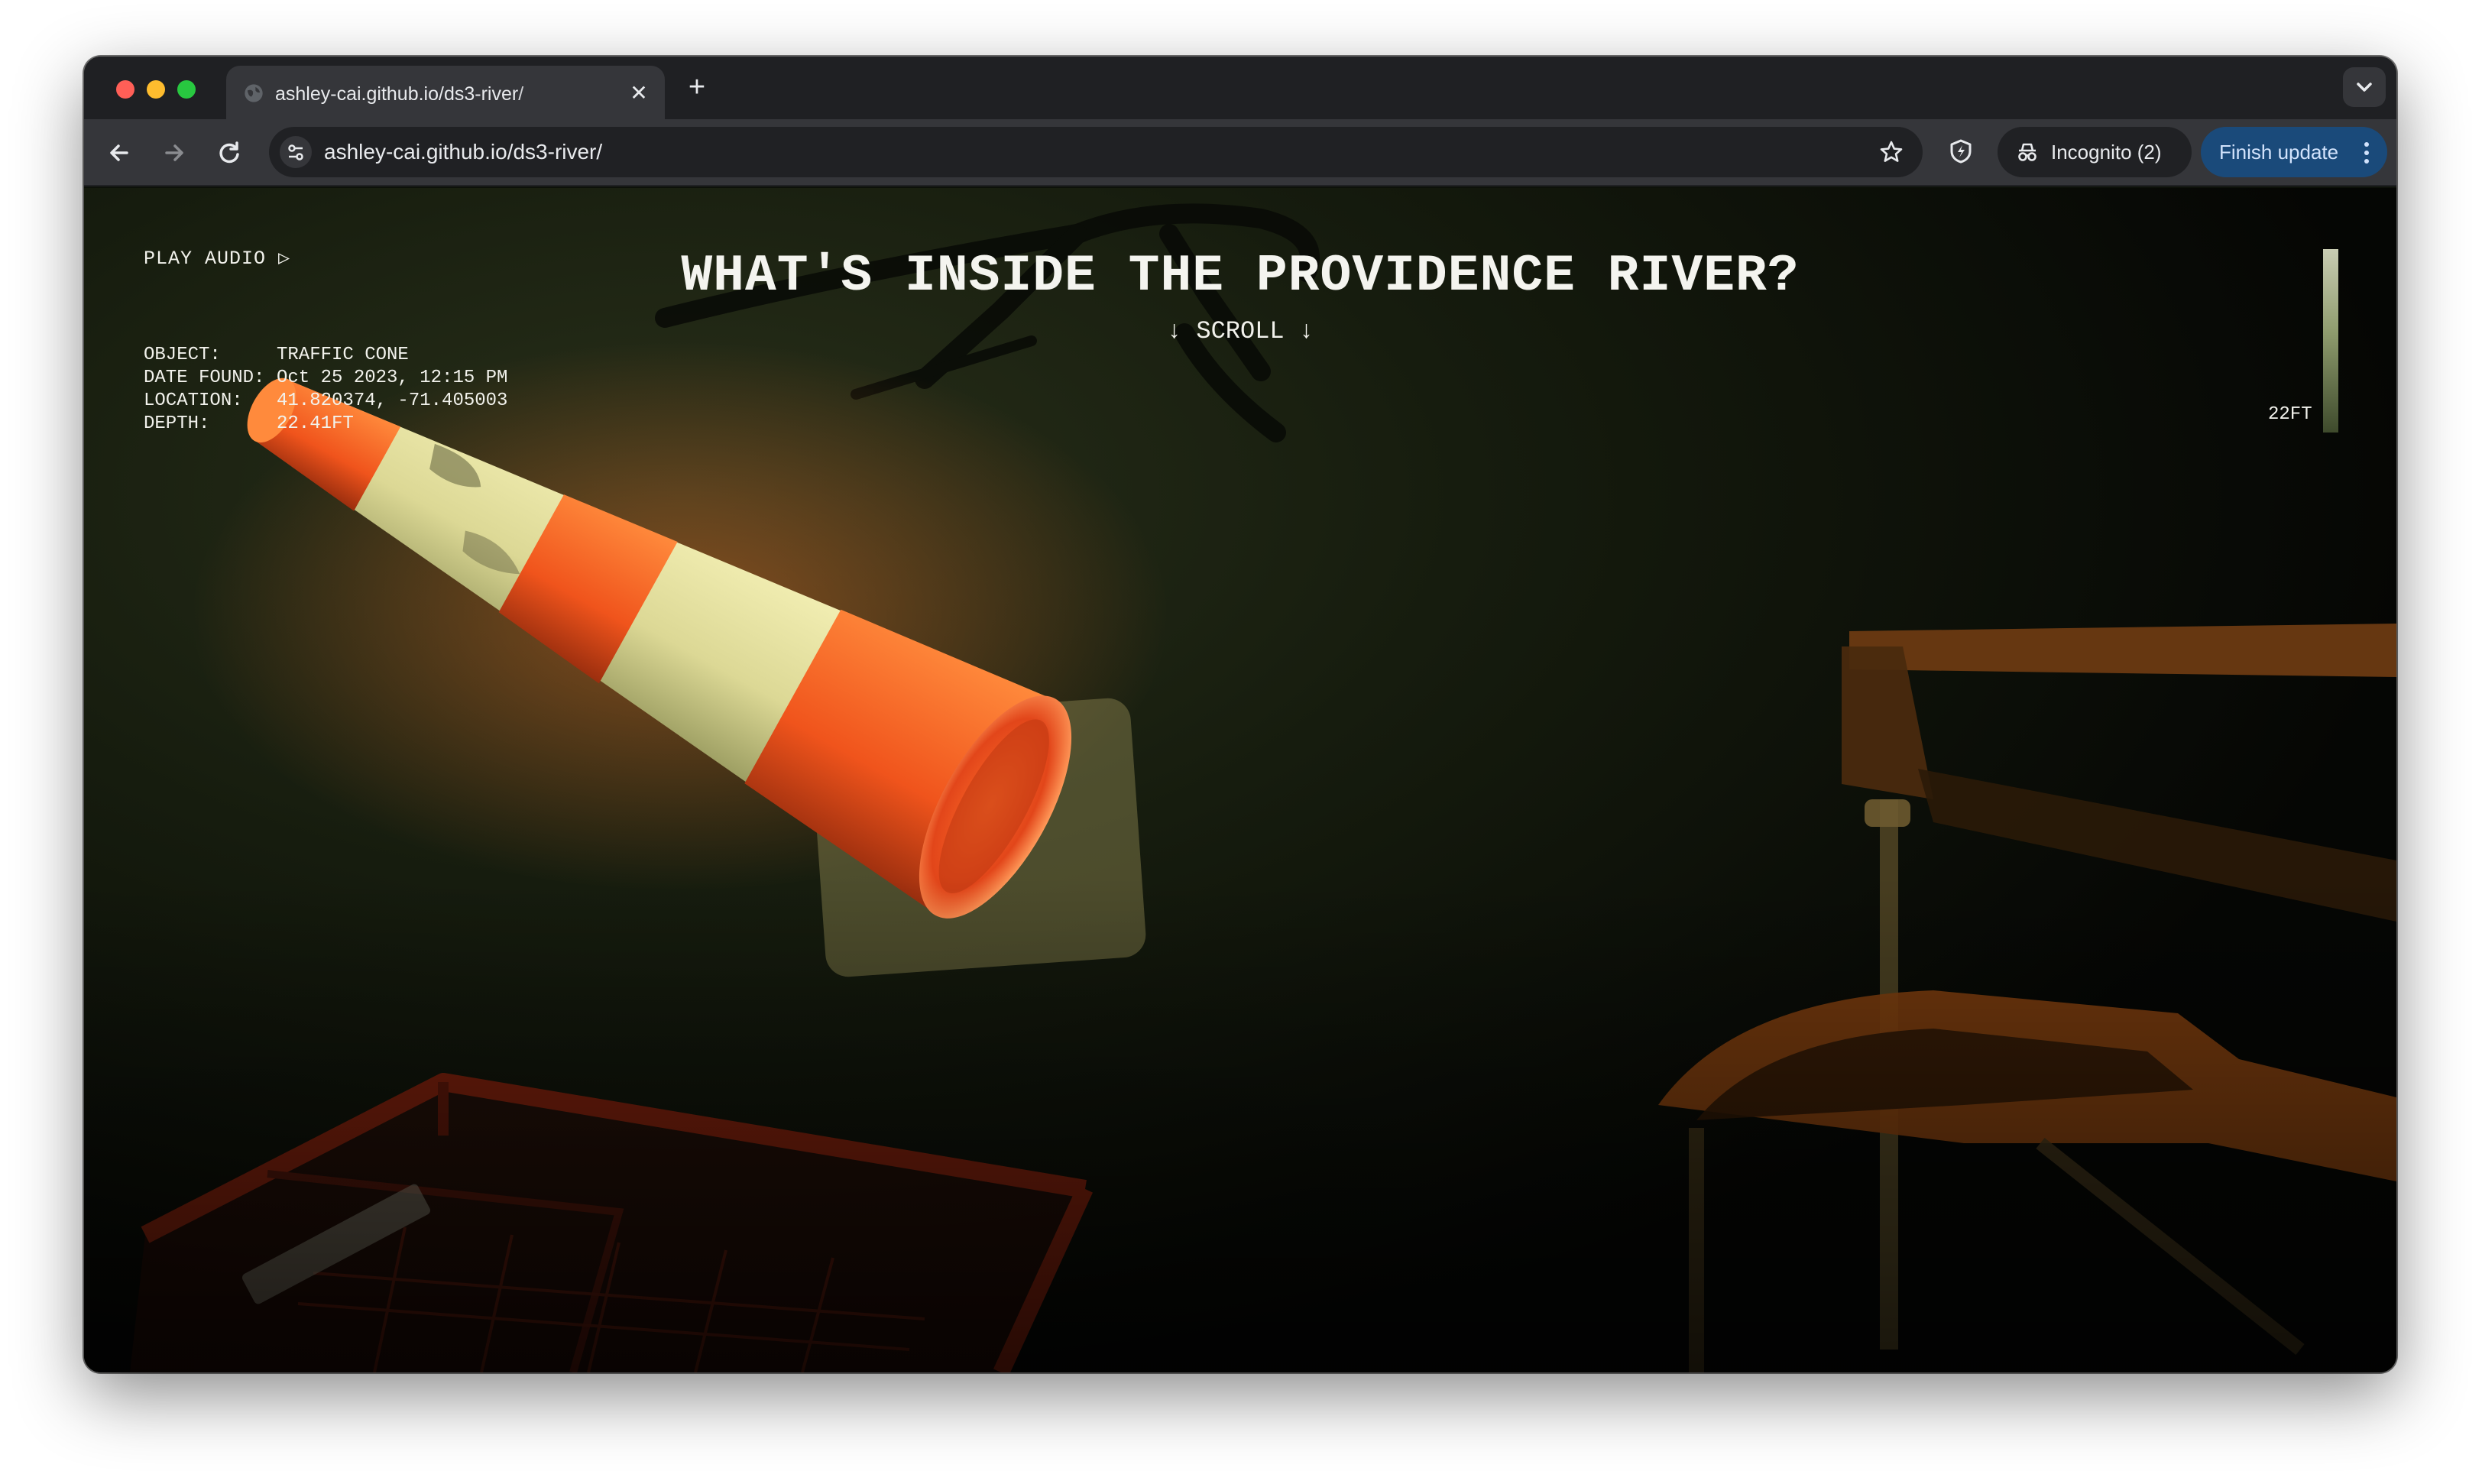 The height and width of the screenshot is (1484, 2482). What do you see at coordinates (463, 152) in the screenshot?
I see `url-text: ashley-cai.github.io/ds3-river/` at bounding box center [463, 152].